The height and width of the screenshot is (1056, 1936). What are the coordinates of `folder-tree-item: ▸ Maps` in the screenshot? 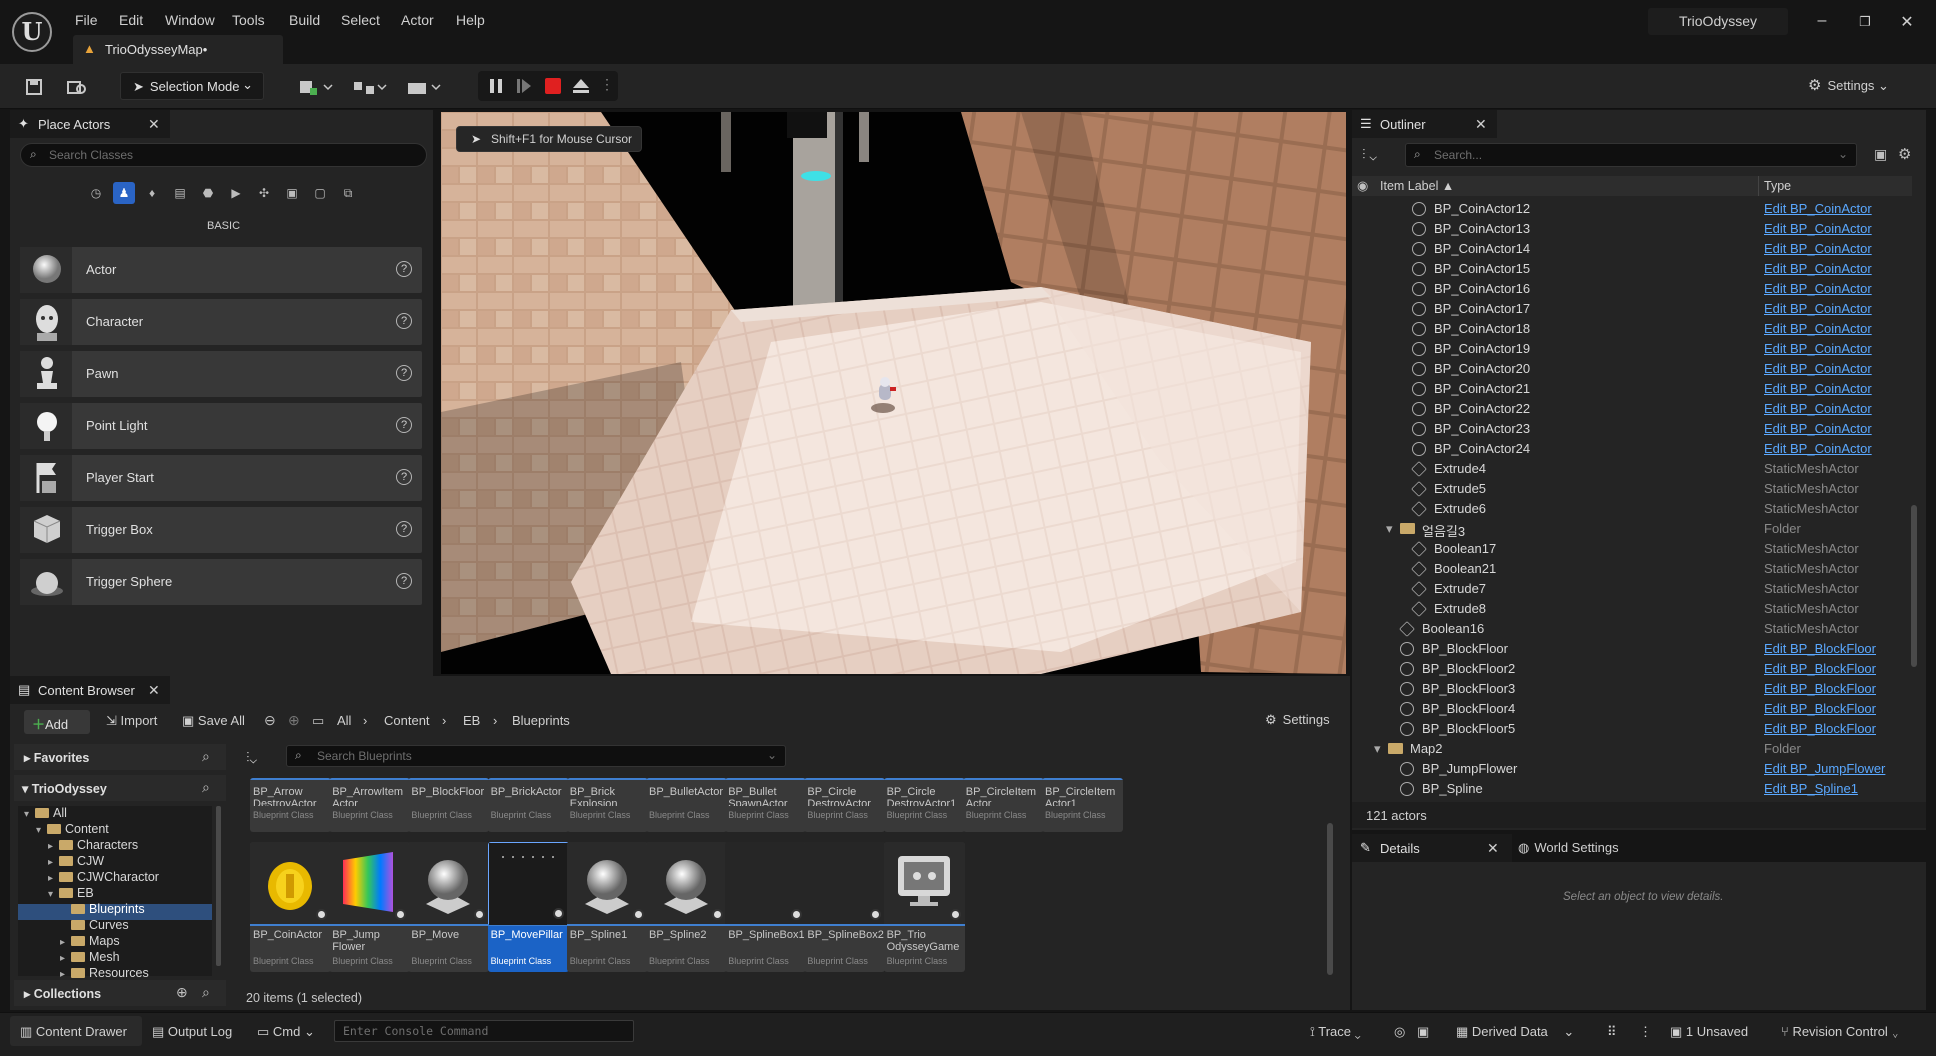 It's located at (90, 942).